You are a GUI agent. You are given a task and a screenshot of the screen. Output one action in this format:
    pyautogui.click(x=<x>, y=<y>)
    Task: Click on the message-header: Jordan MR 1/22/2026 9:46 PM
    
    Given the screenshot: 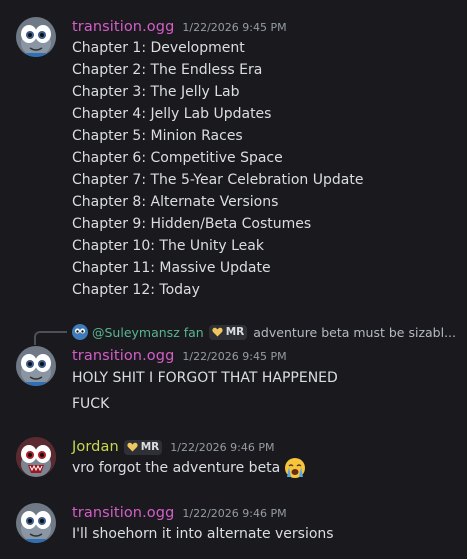 What is the action you would take?
    pyautogui.click(x=173, y=447)
    